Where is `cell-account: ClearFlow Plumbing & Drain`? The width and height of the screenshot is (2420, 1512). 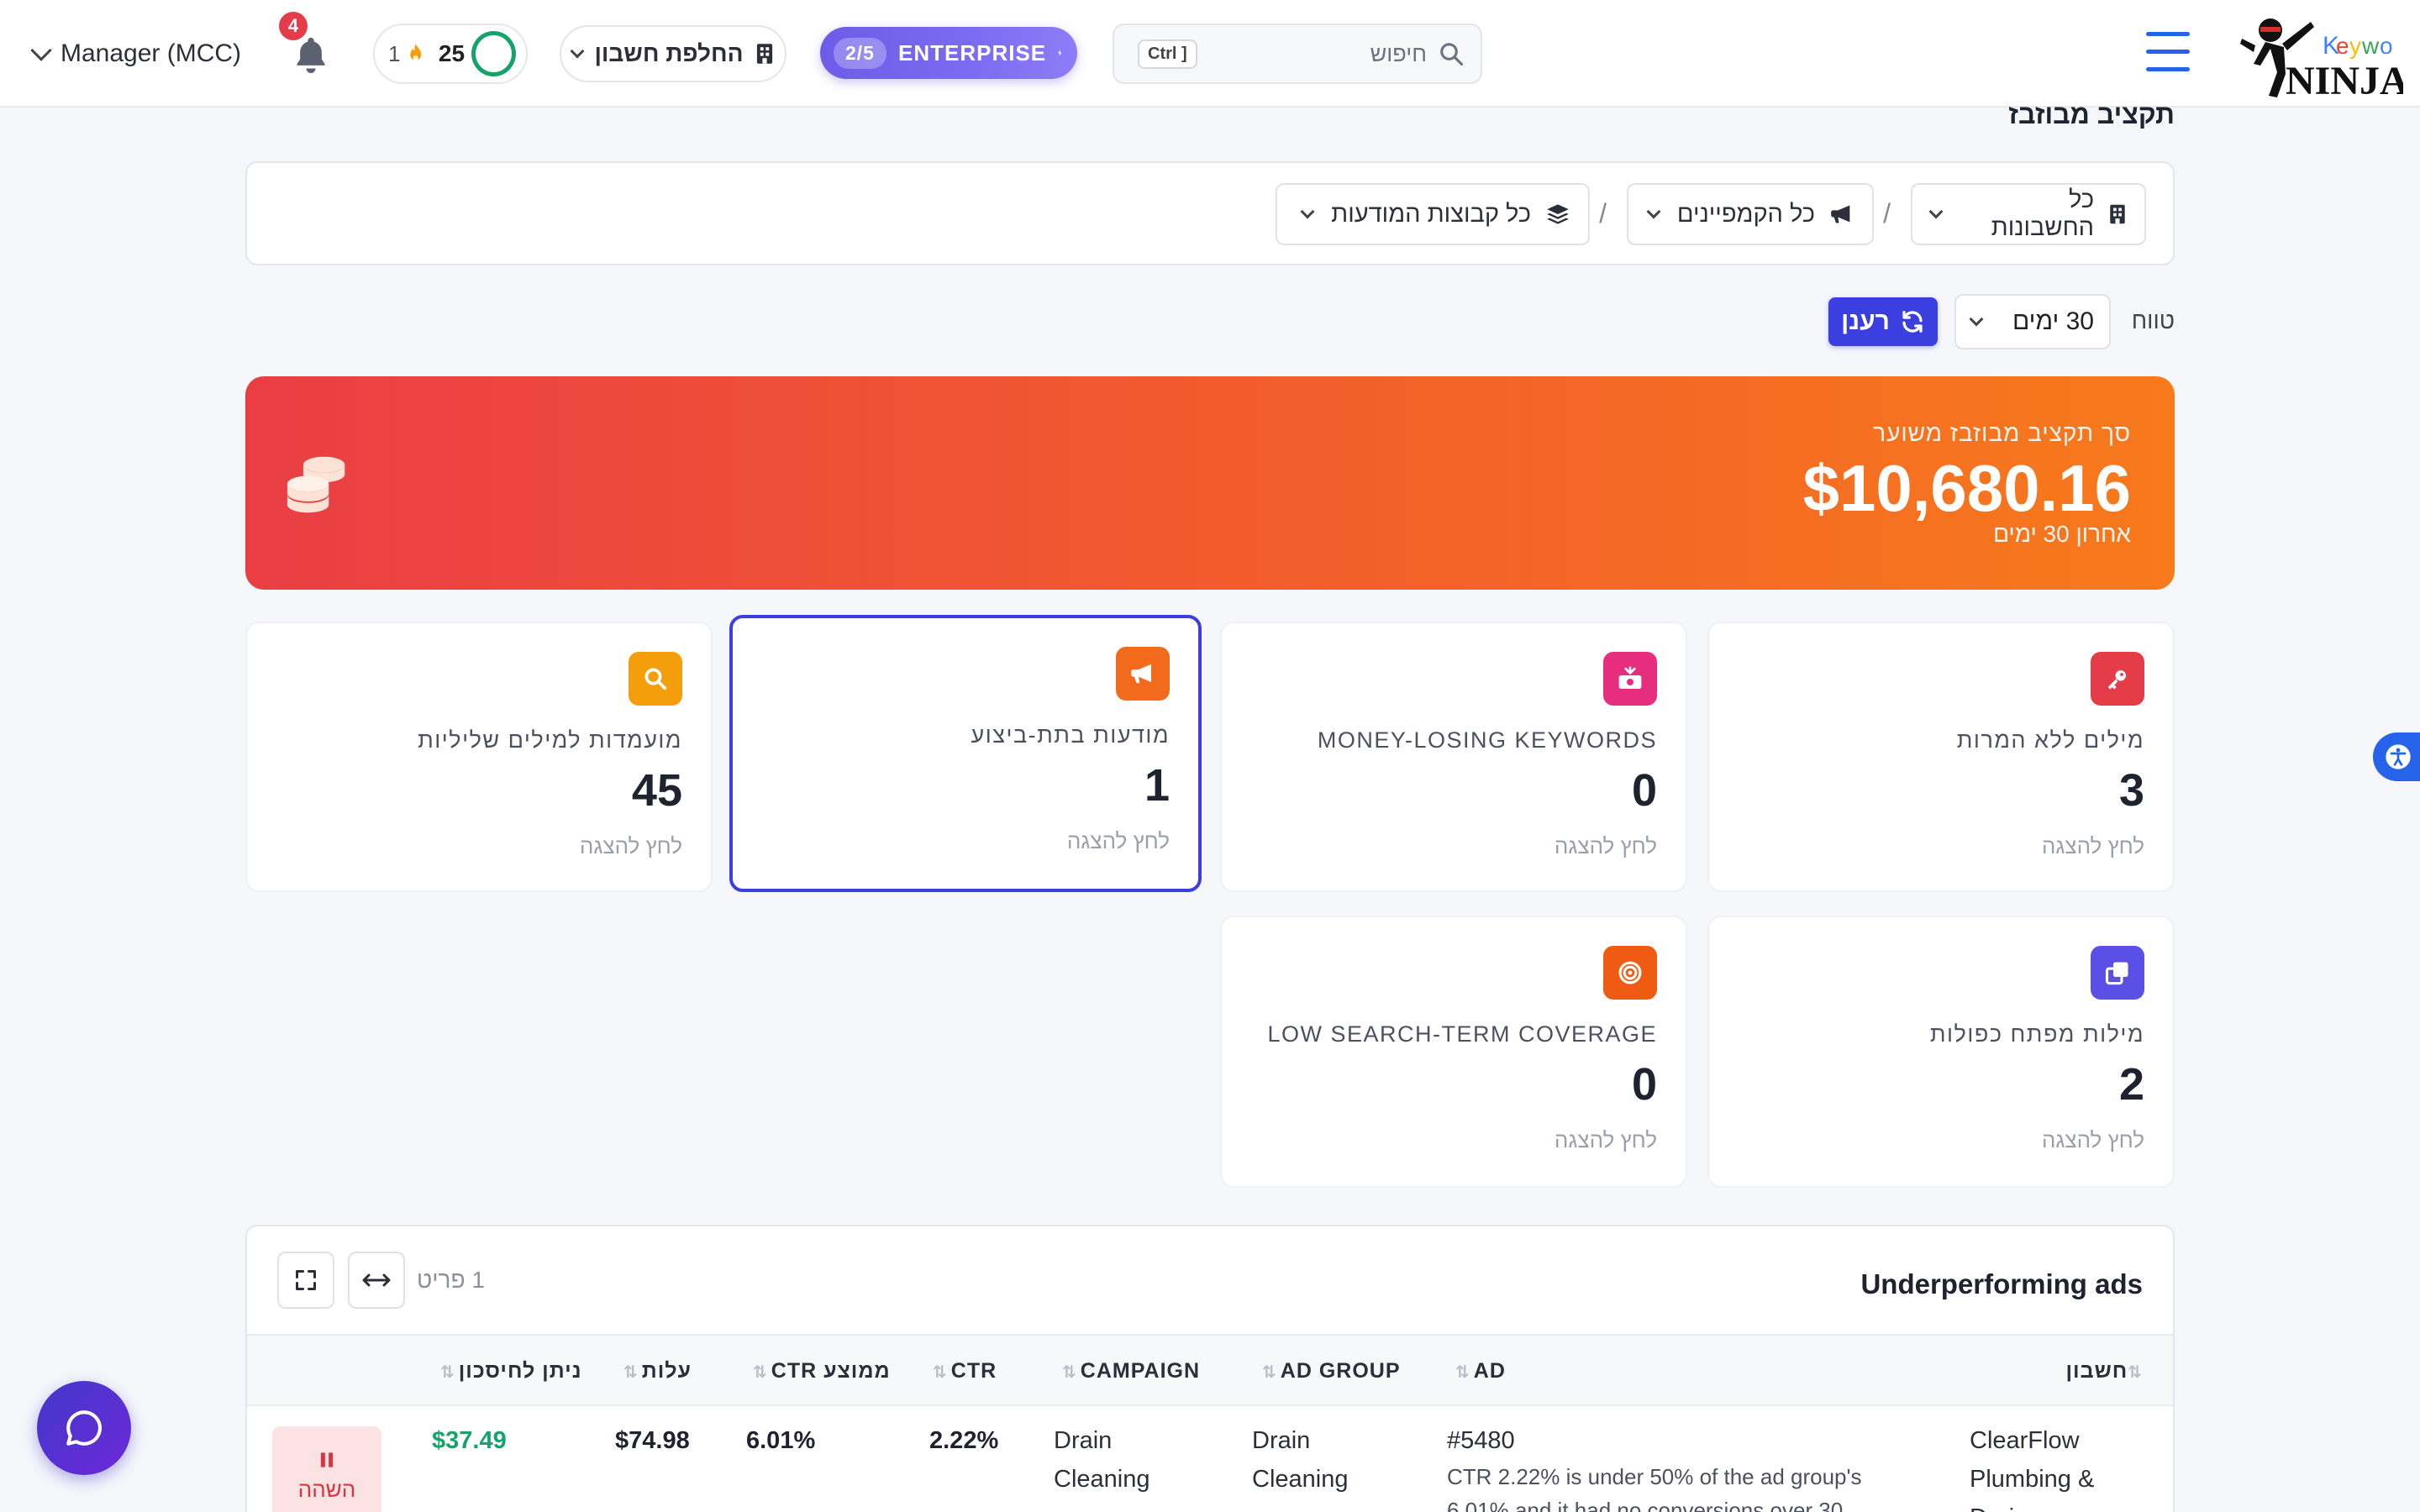
cell-account: ClearFlow Plumbing & Drain is located at coordinates (2033, 1469).